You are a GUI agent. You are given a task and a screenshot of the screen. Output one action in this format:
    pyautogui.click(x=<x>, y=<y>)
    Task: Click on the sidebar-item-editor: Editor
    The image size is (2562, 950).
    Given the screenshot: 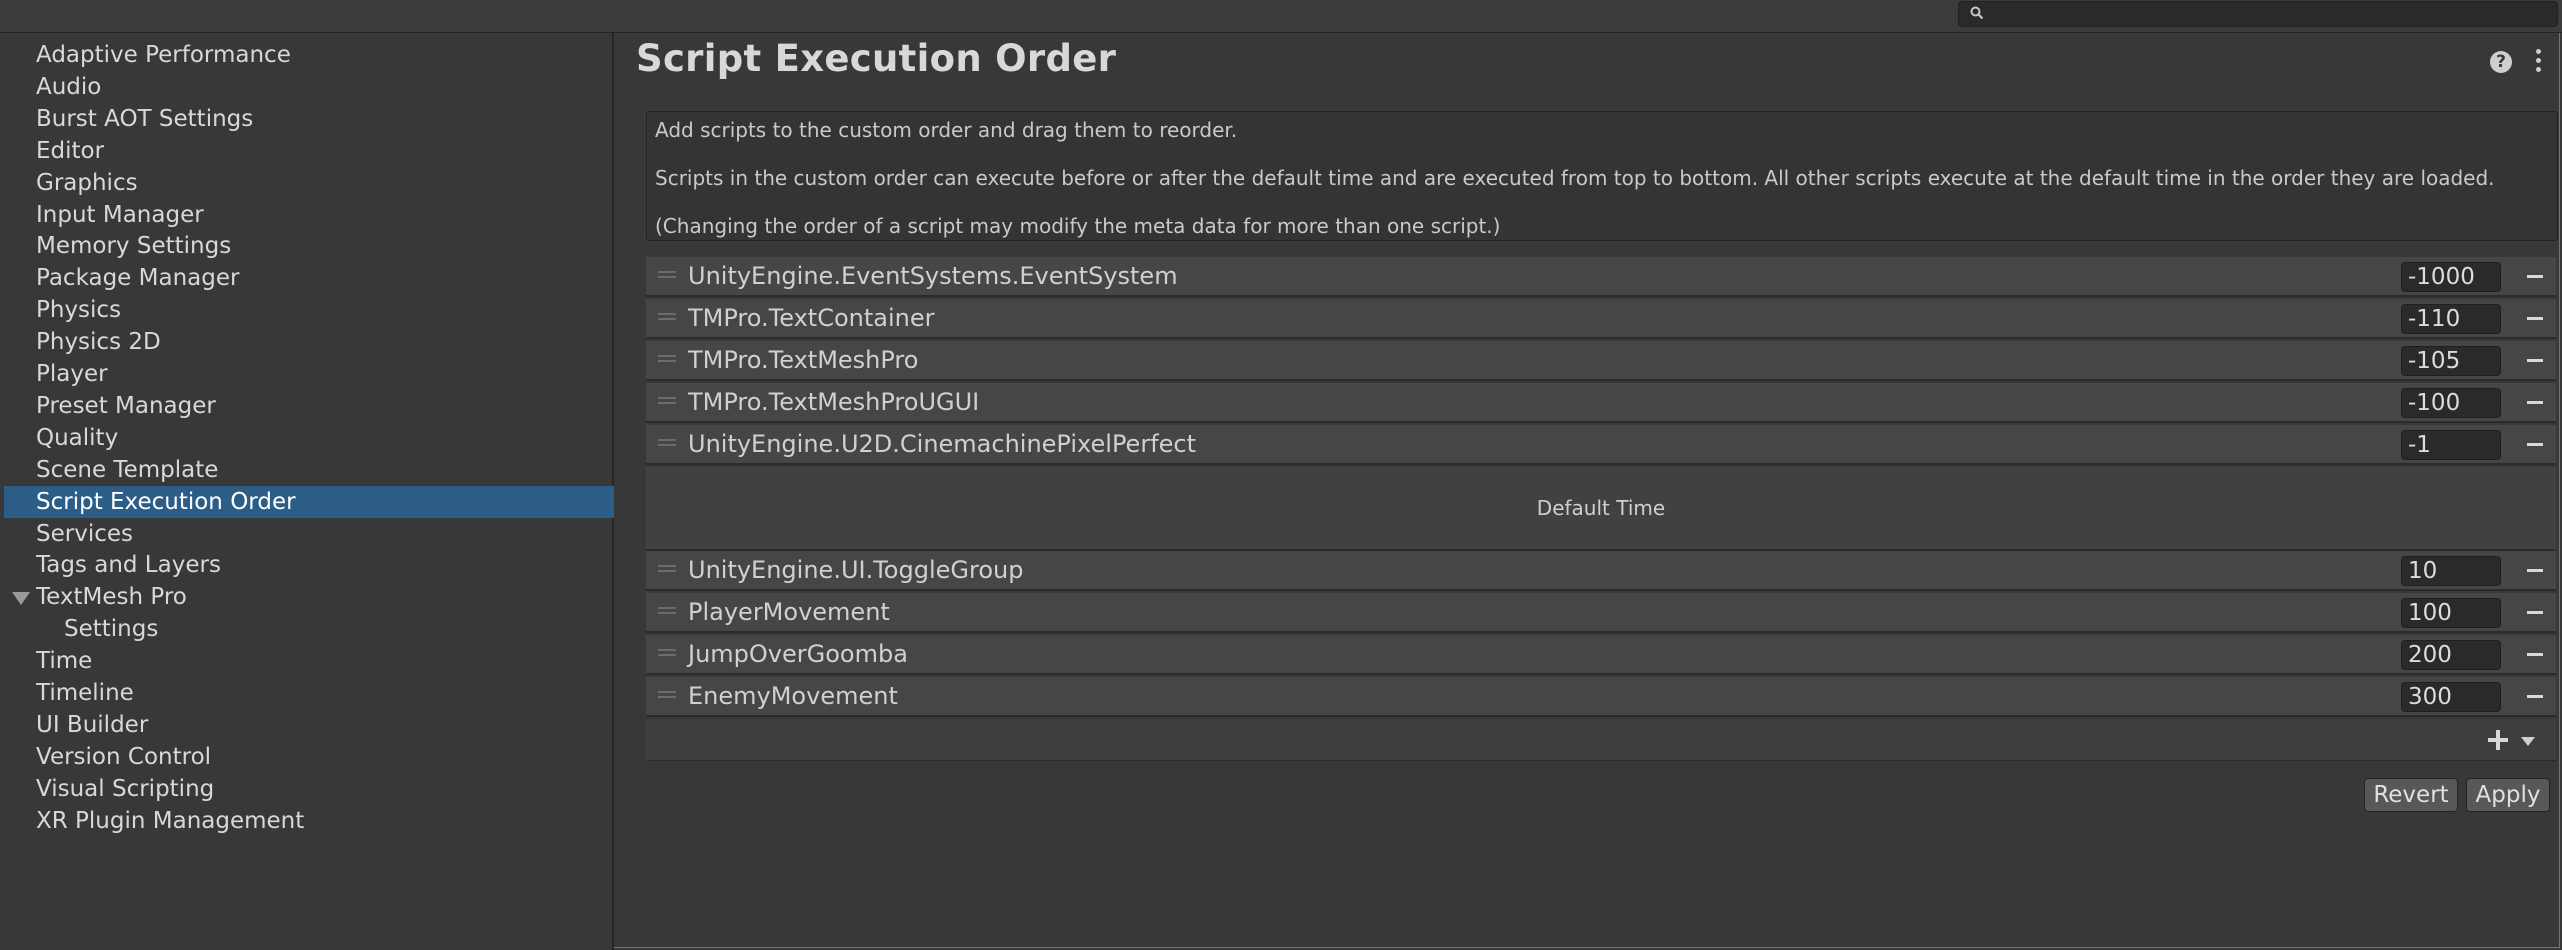 What is the action you would take?
    pyautogui.click(x=309, y=151)
    